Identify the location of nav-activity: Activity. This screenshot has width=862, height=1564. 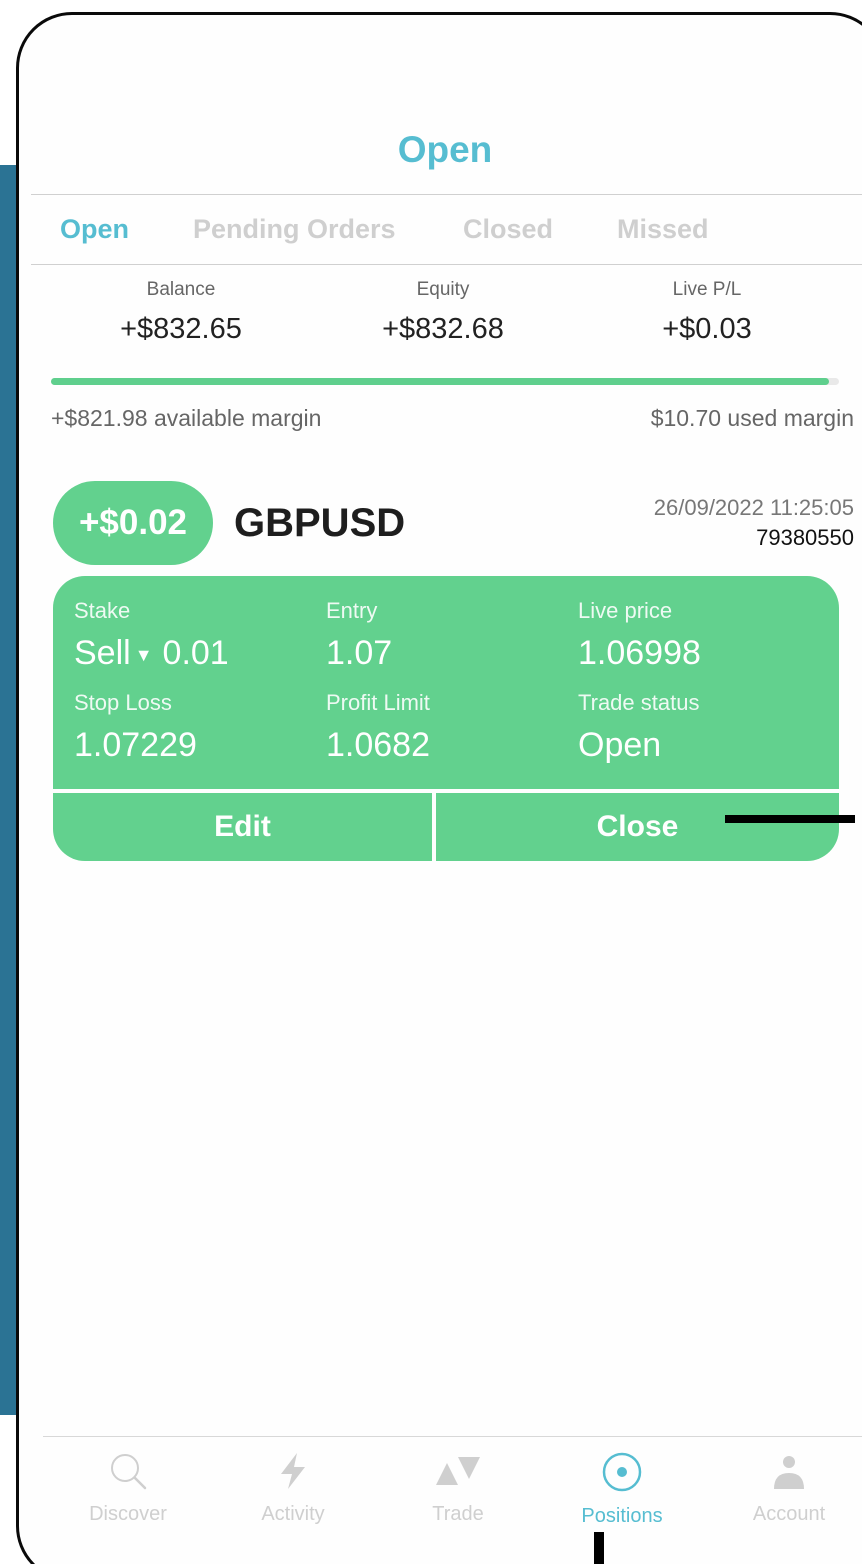
(293, 1501).